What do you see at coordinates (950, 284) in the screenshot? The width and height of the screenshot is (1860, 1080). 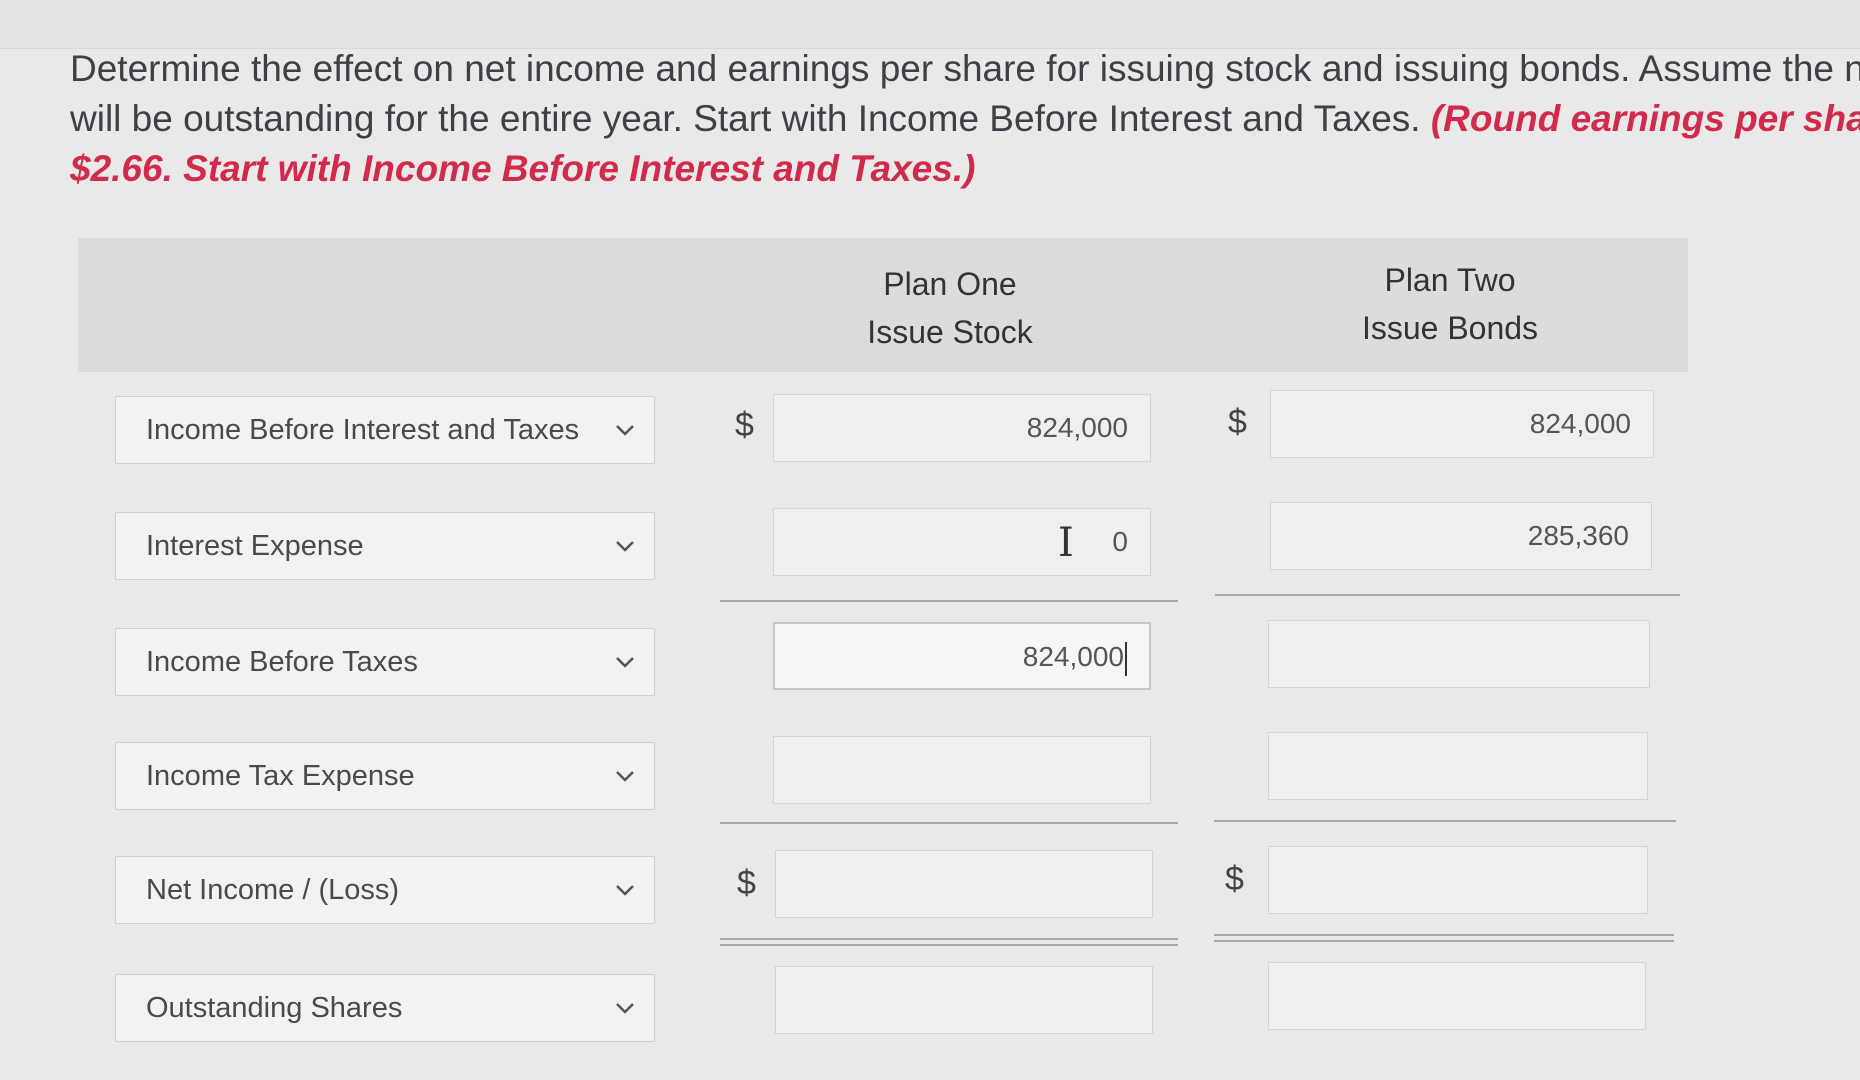 I see `plan-one-title: Plan One` at bounding box center [950, 284].